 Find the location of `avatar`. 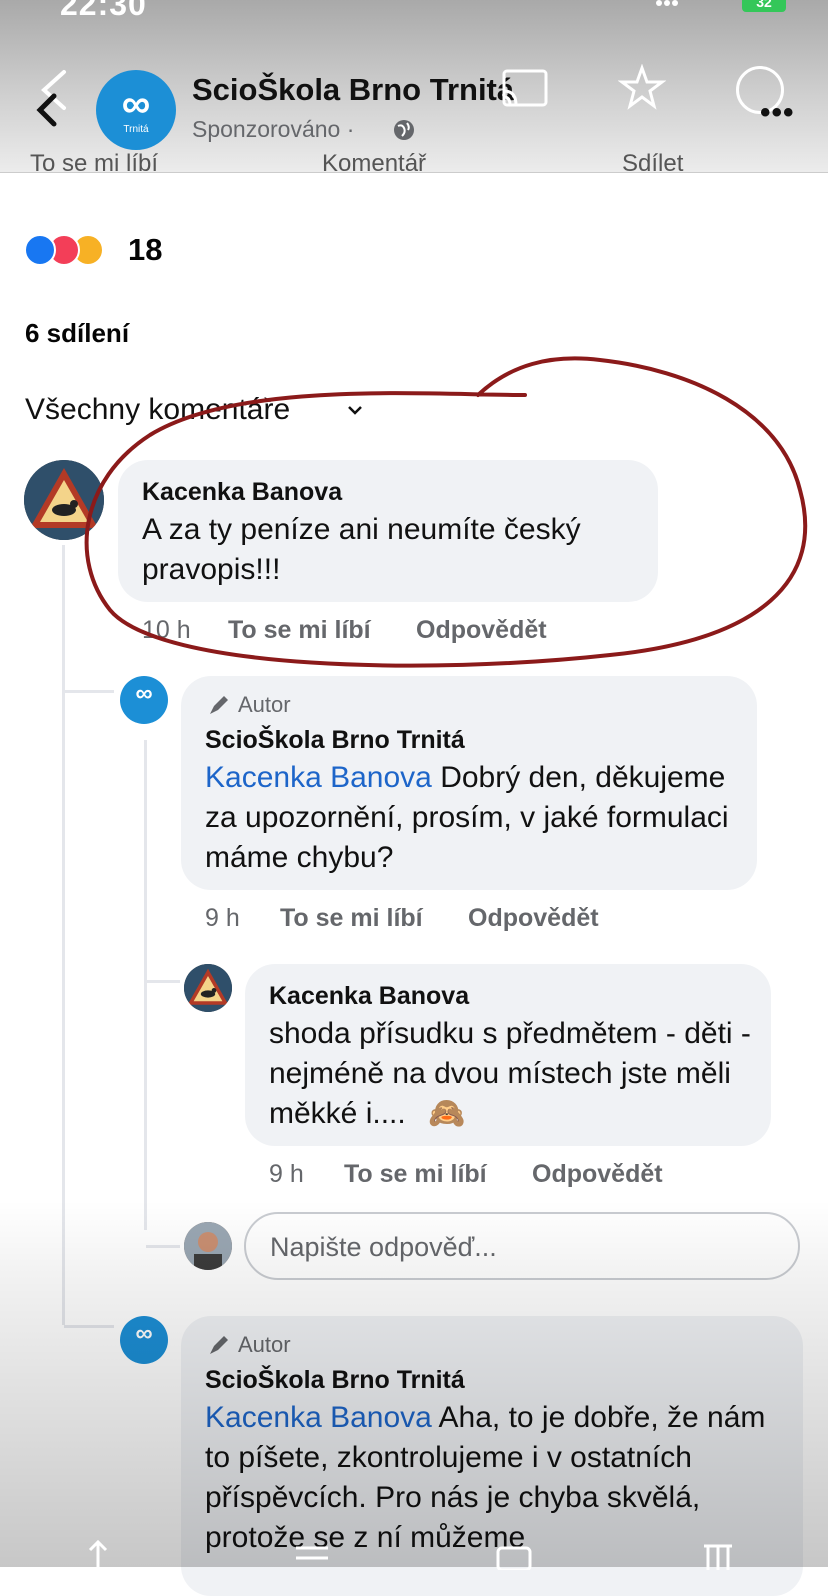

avatar is located at coordinates (208, 988).